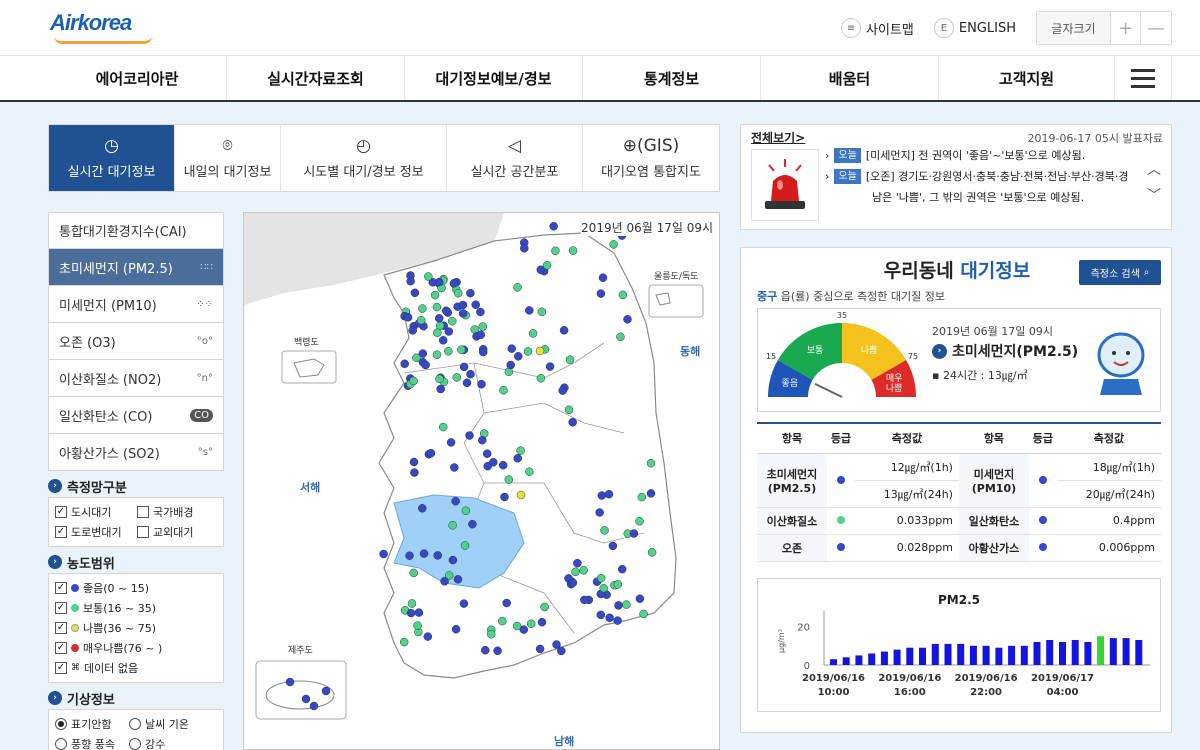 This screenshot has width=1200, height=750. Describe the element at coordinates (75, 628) in the screenshot. I see `bad-dot-icon` at that location.